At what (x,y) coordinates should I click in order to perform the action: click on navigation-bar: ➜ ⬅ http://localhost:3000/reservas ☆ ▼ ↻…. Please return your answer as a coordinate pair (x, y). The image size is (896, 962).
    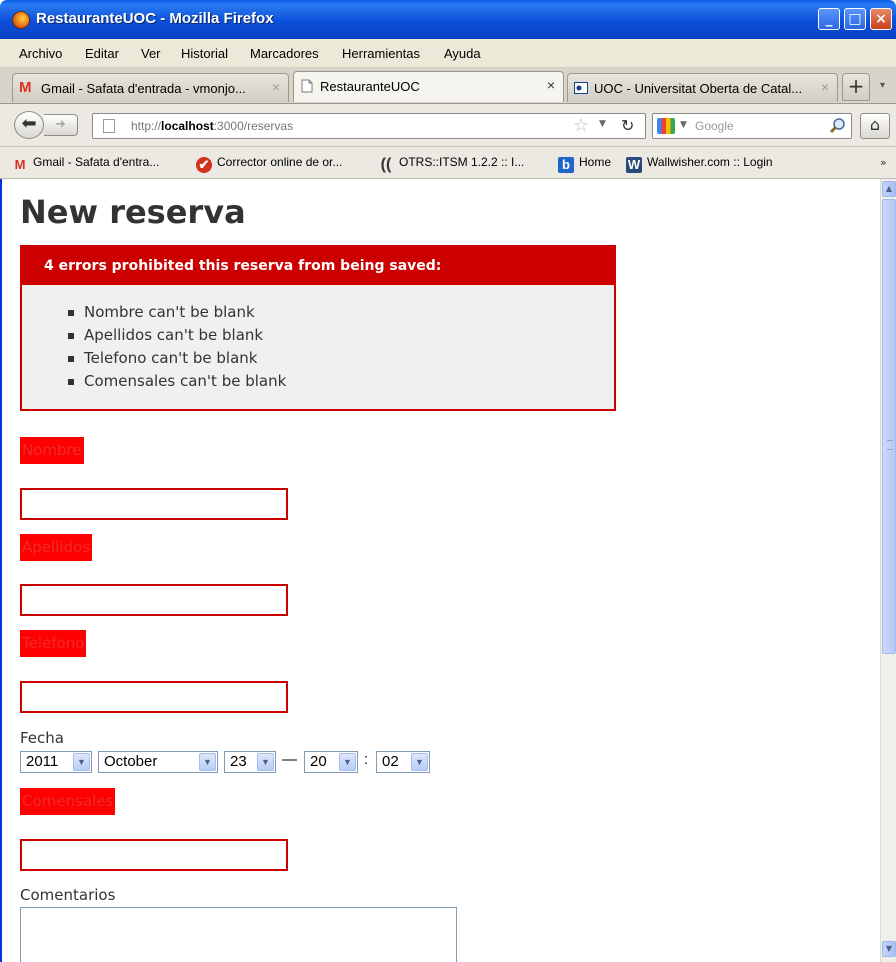
    Looking at the image, I should click on (448, 125).